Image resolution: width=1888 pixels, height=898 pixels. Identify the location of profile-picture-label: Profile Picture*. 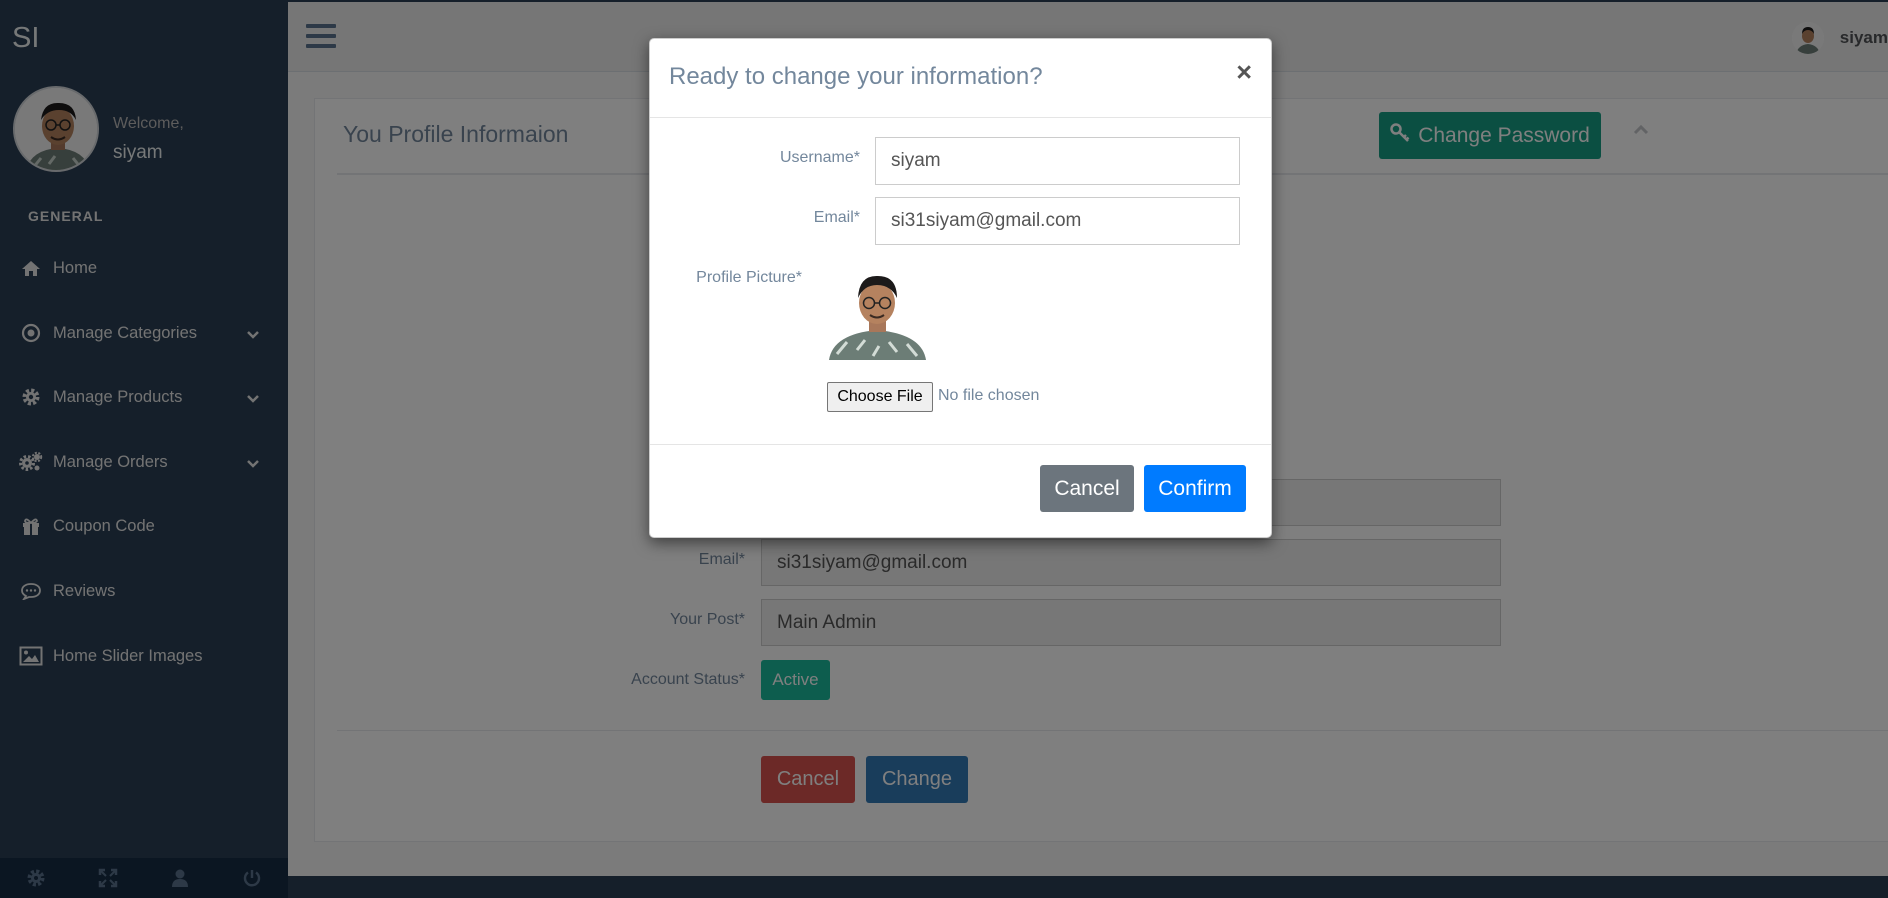
(749, 277).